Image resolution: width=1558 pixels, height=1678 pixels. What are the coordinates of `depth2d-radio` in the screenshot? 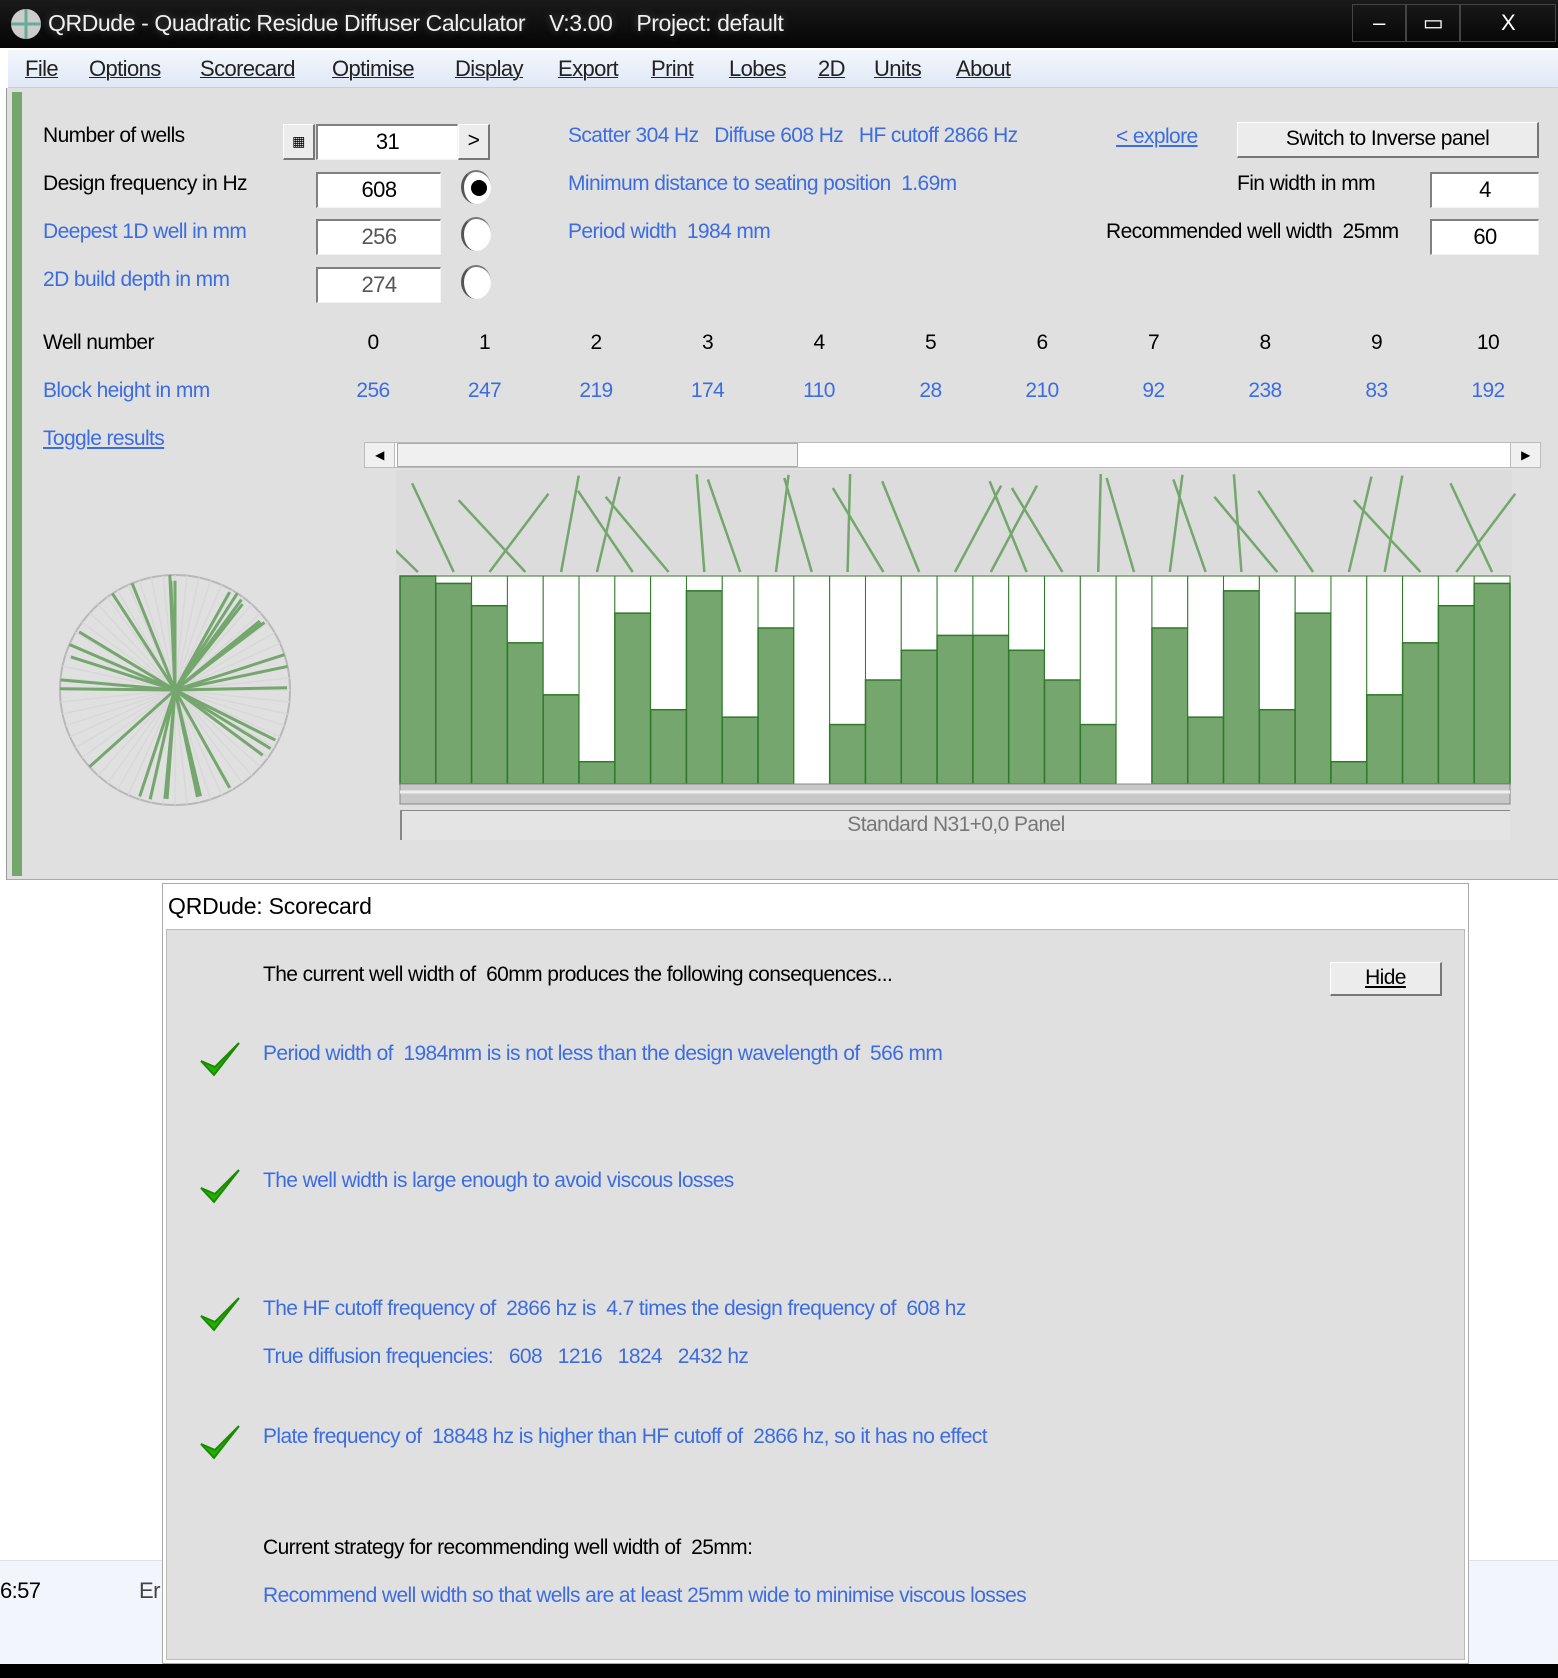 It's located at (476, 282).